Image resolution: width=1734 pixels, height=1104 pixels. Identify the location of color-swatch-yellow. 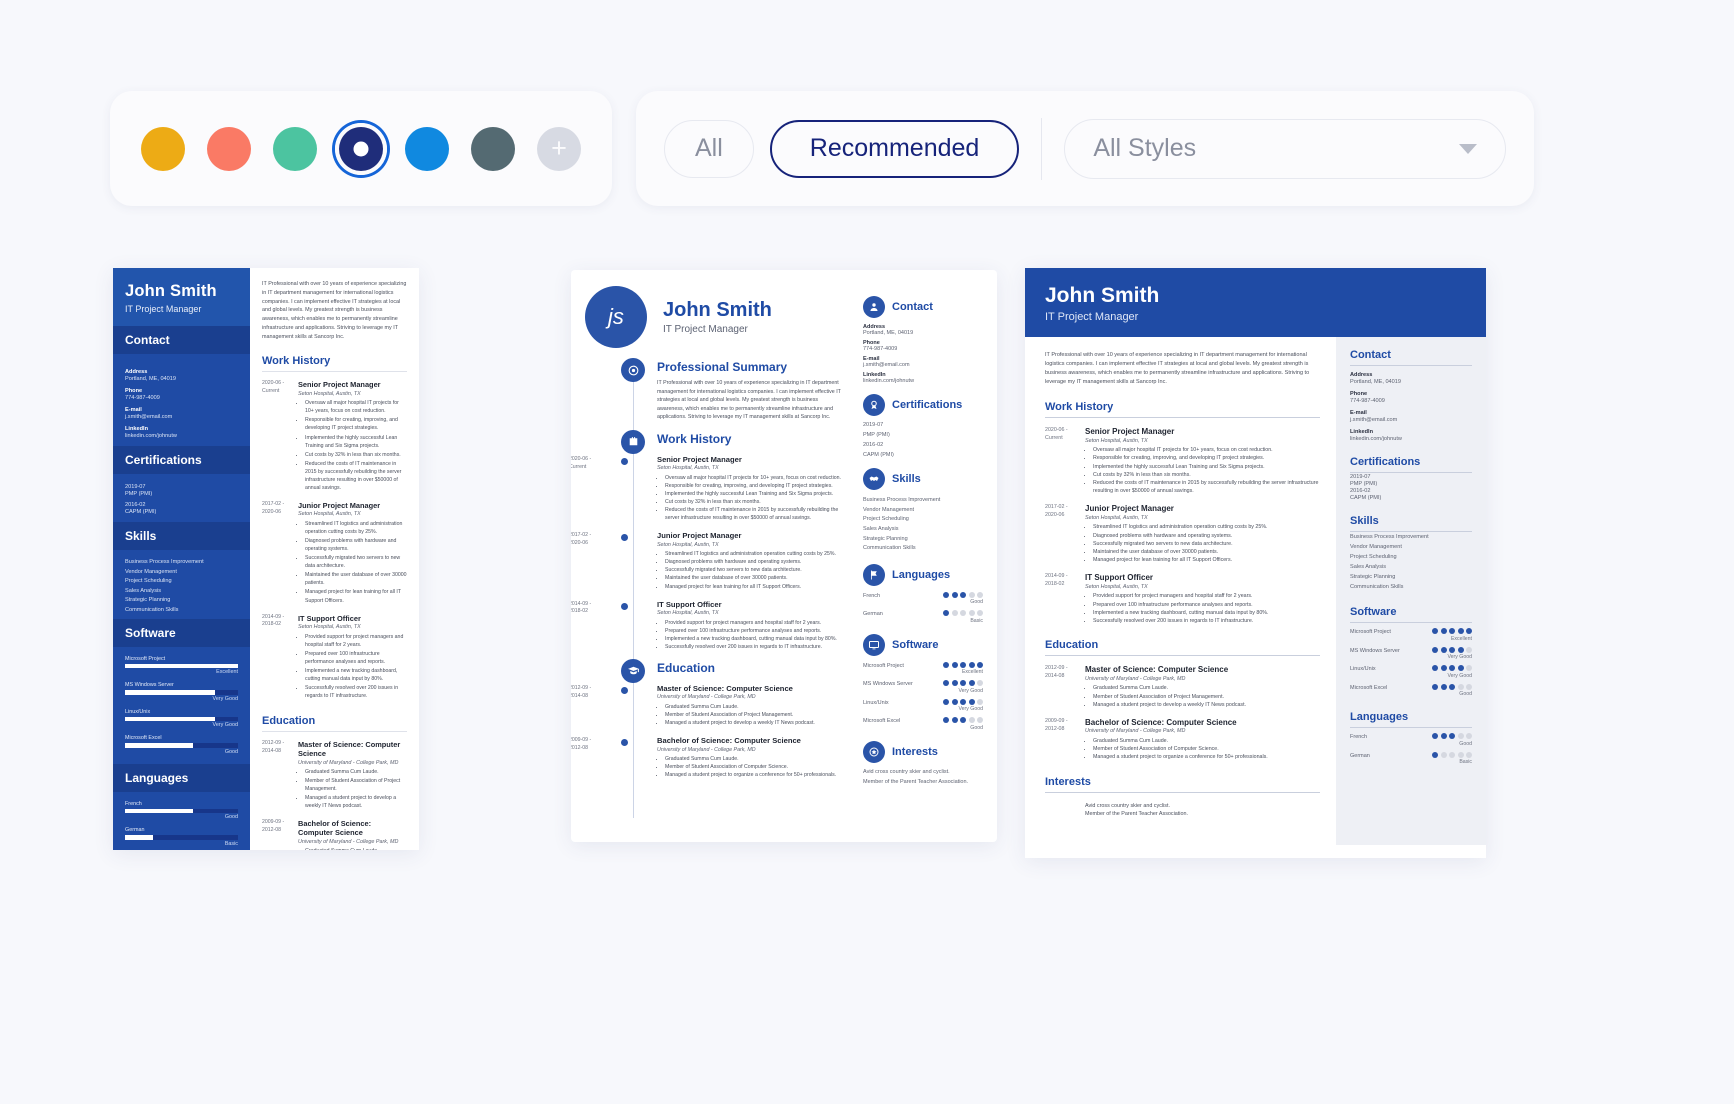
(163, 149).